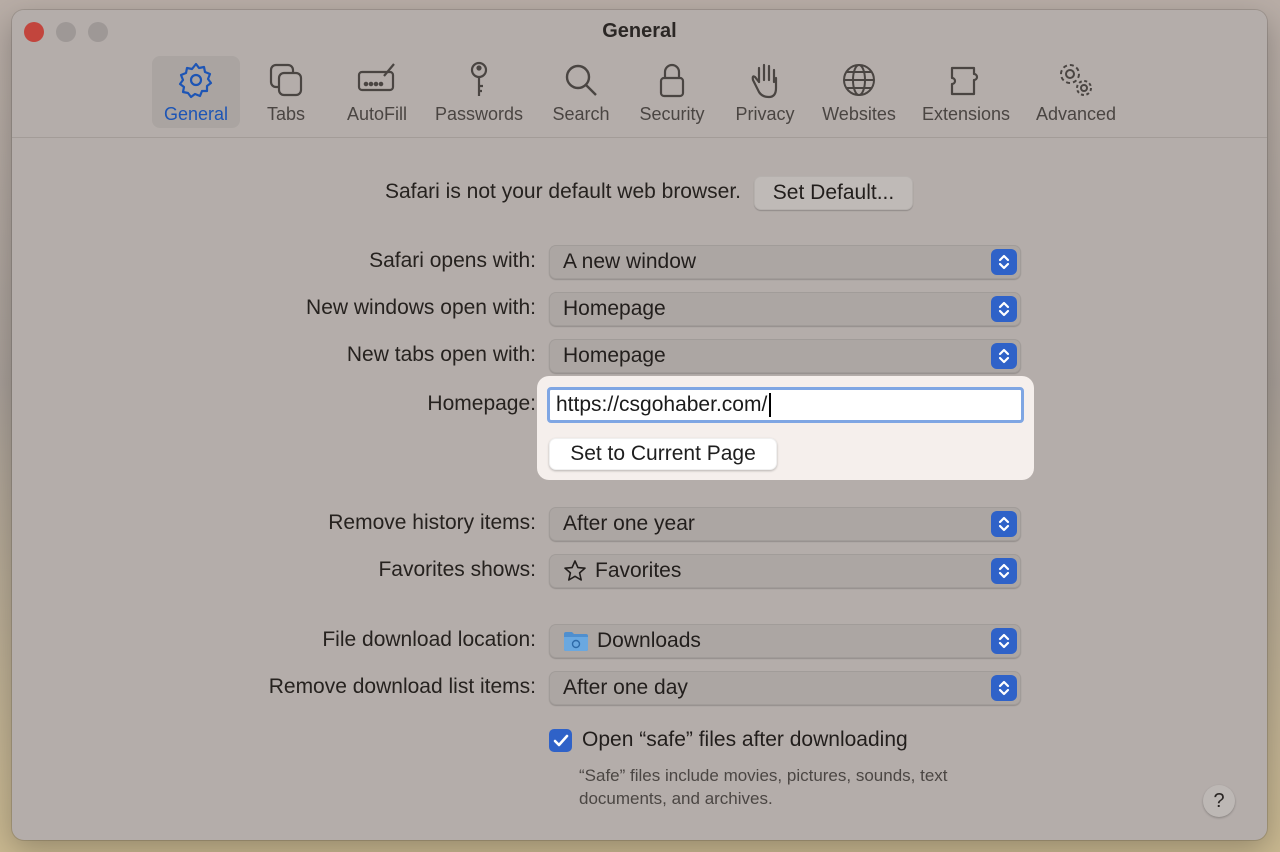 Image resolution: width=1280 pixels, height=852 pixels. I want to click on lock-icon, so click(672, 80).